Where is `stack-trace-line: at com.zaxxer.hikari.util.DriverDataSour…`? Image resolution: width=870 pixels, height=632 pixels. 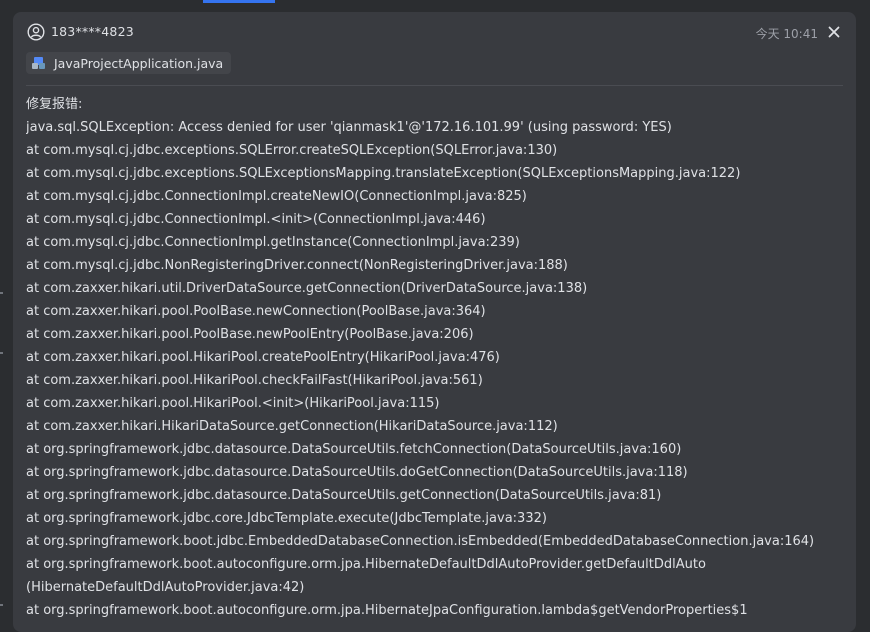 stack-trace-line: at com.zaxxer.hikari.util.DriverDataSour… is located at coordinates (307, 288).